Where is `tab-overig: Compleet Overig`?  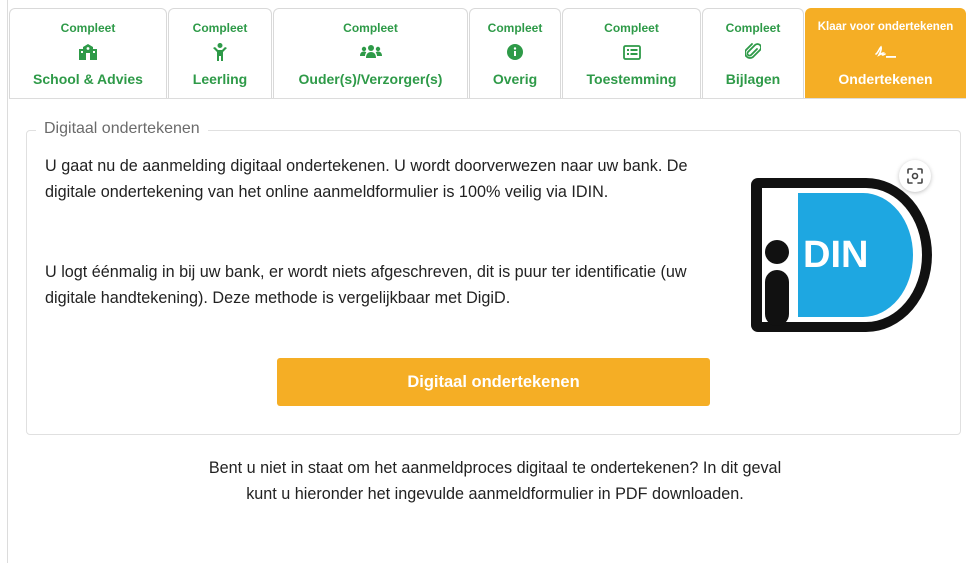 tab-overig: Compleet Overig is located at coordinates (515, 53).